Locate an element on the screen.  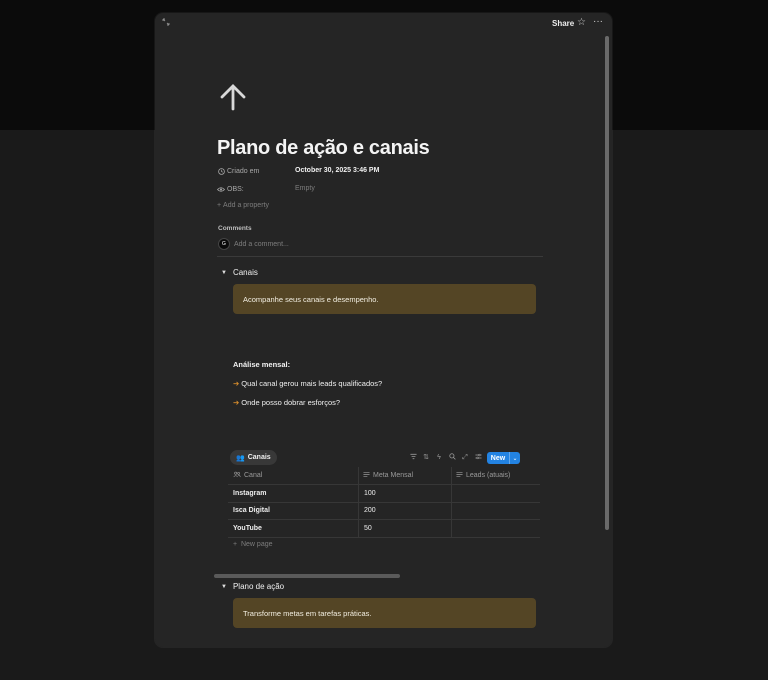
toggle-label: Plano de ação is located at coordinates (258, 586).